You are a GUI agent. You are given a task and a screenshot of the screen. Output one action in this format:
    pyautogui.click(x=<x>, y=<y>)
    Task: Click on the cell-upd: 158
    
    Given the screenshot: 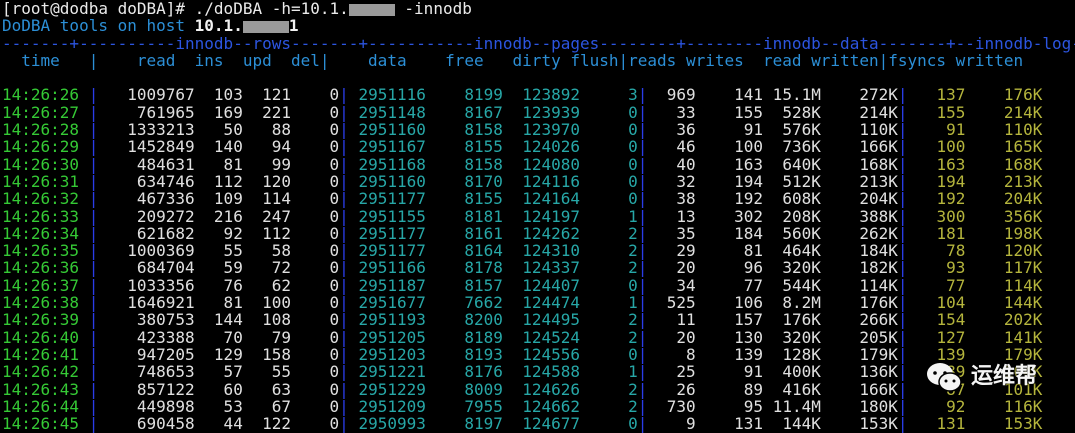 What is the action you would take?
    pyautogui.click(x=266, y=354)
    